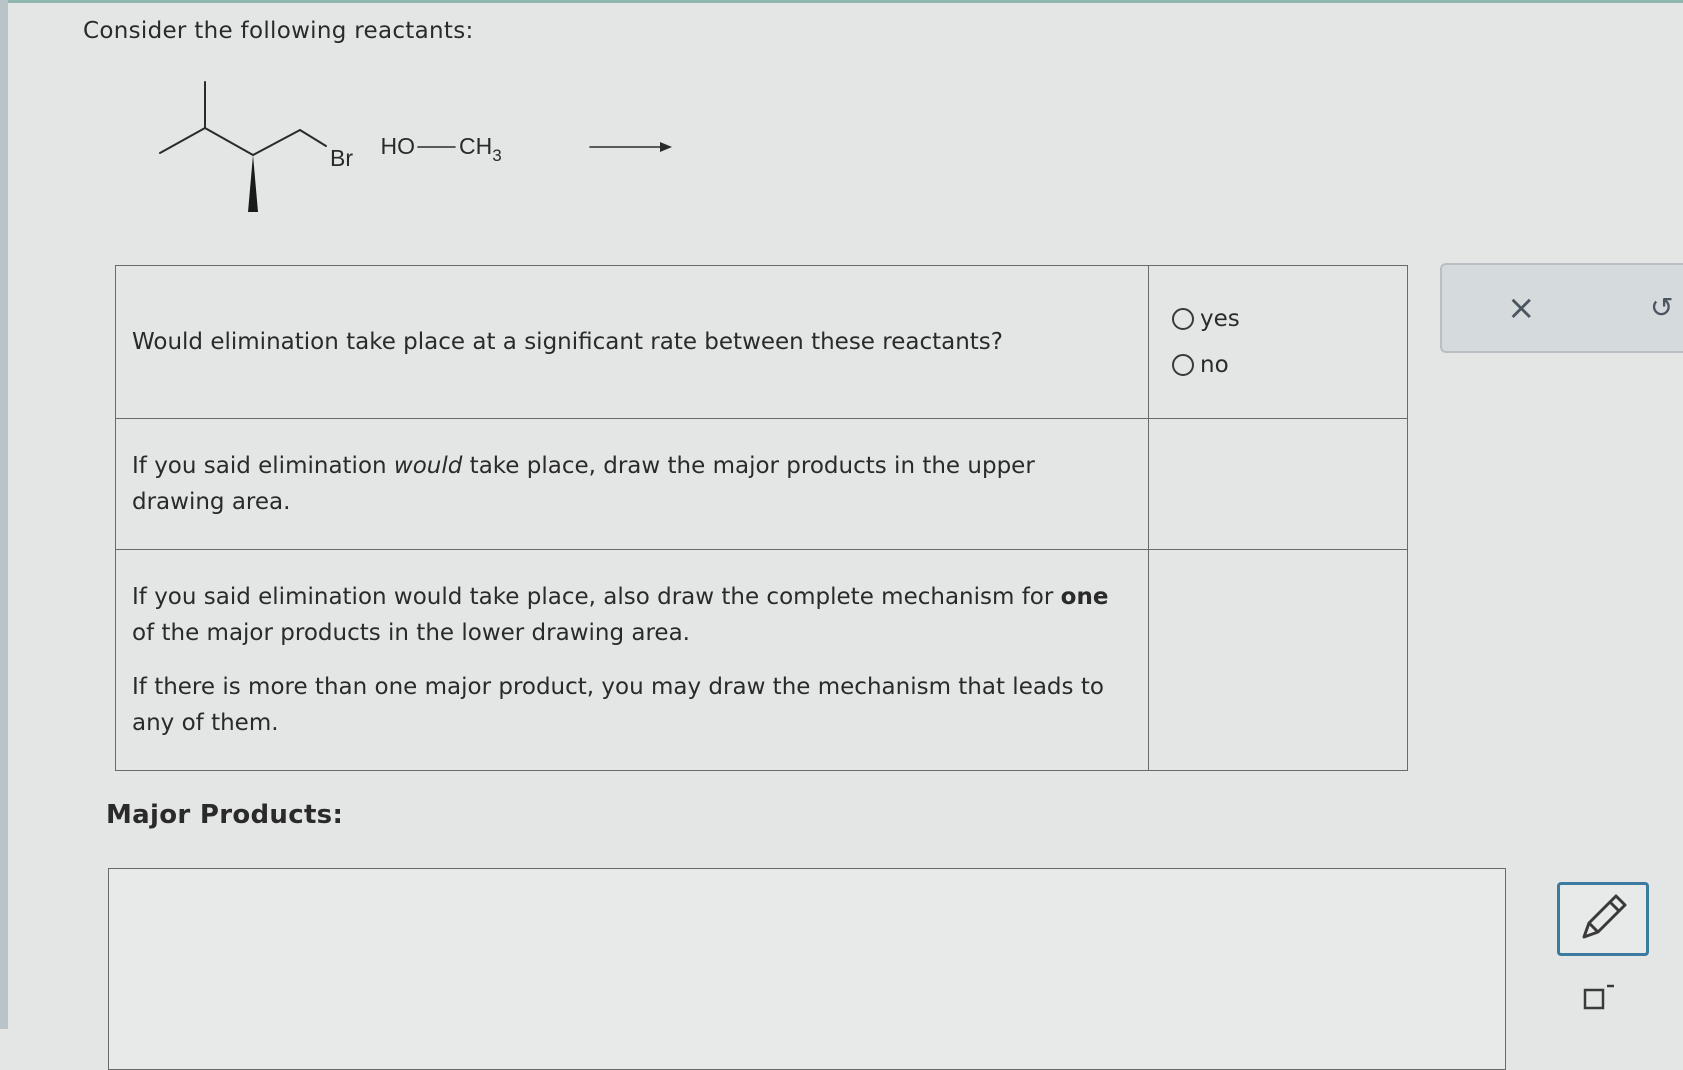 This screenshot has height=1070, width=1683. Describe the element at coordinates (4, 514) in the screenshot. I see `left-edge` at that location.